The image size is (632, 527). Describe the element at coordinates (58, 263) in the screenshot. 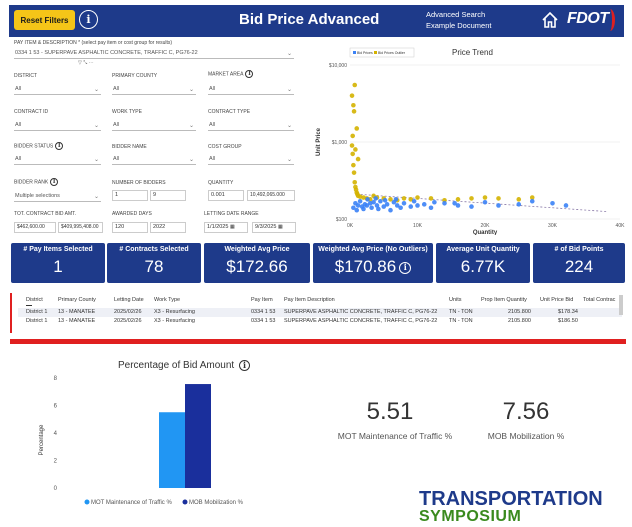

I see `kpi-pay-items: # Pay Items Selected 1` at that location.